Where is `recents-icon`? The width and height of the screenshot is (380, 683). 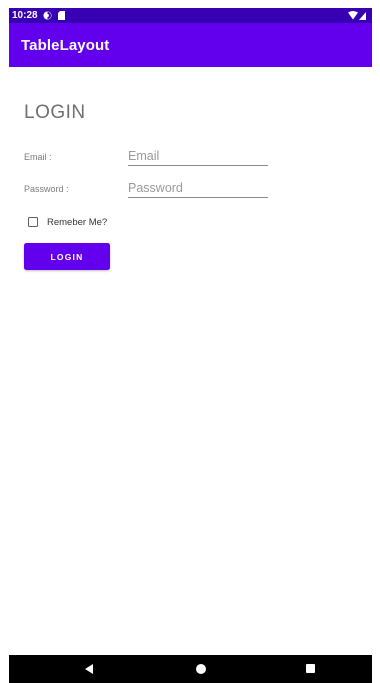
recents-icon is located at coordinates (310, 668).